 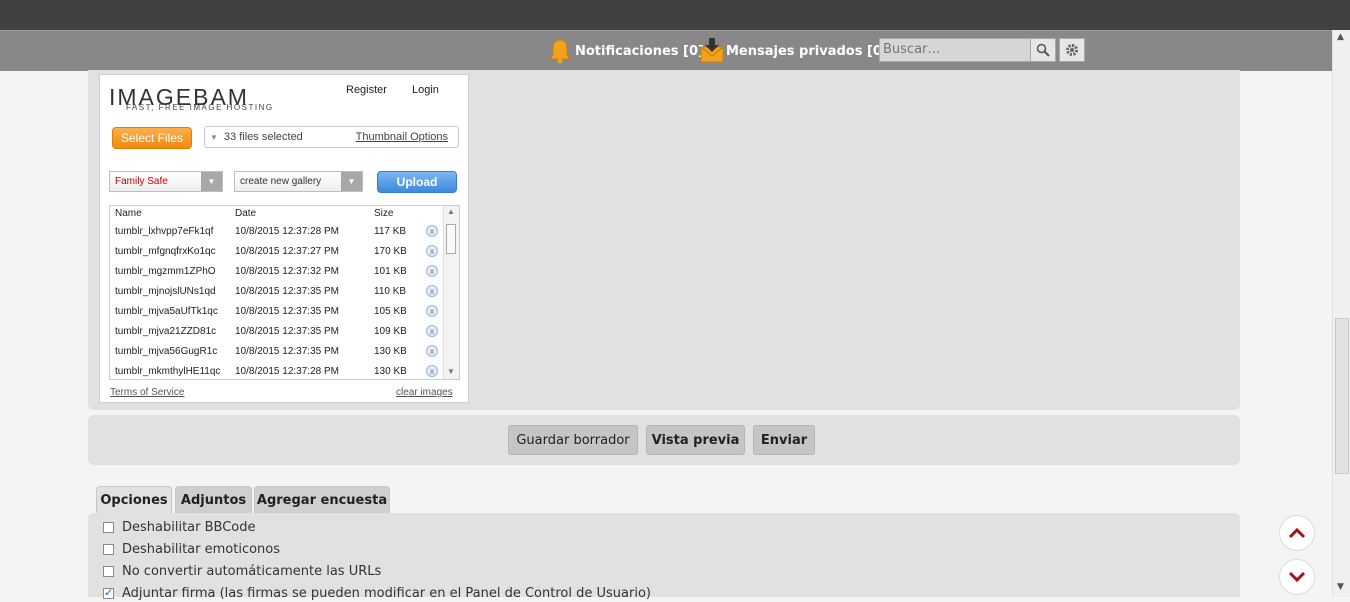 What do you see at coordinates (276, 214) in the screenshot?
I see `file-list-header: Name Date Size` at bounding box center [276, 214].